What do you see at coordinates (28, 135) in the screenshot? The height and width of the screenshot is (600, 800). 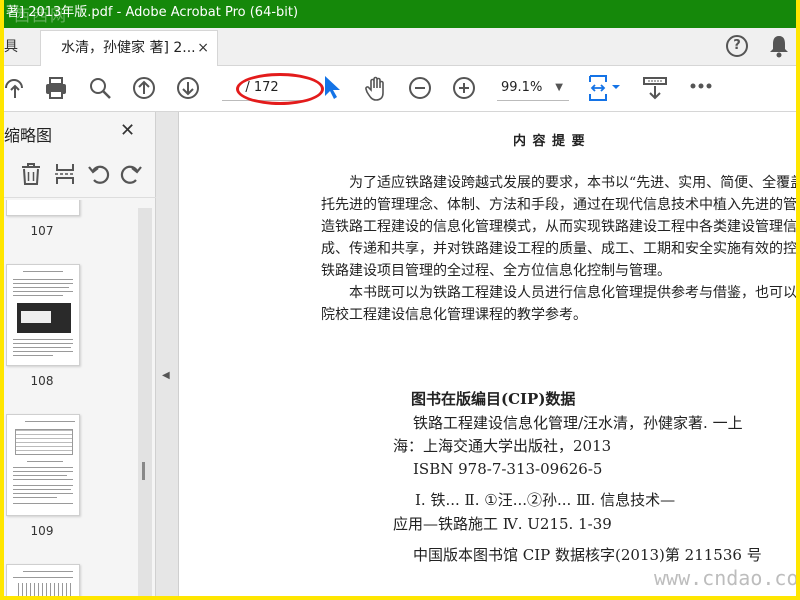 I see `panel-title: 缩略图` at bounding box center [28, 135].